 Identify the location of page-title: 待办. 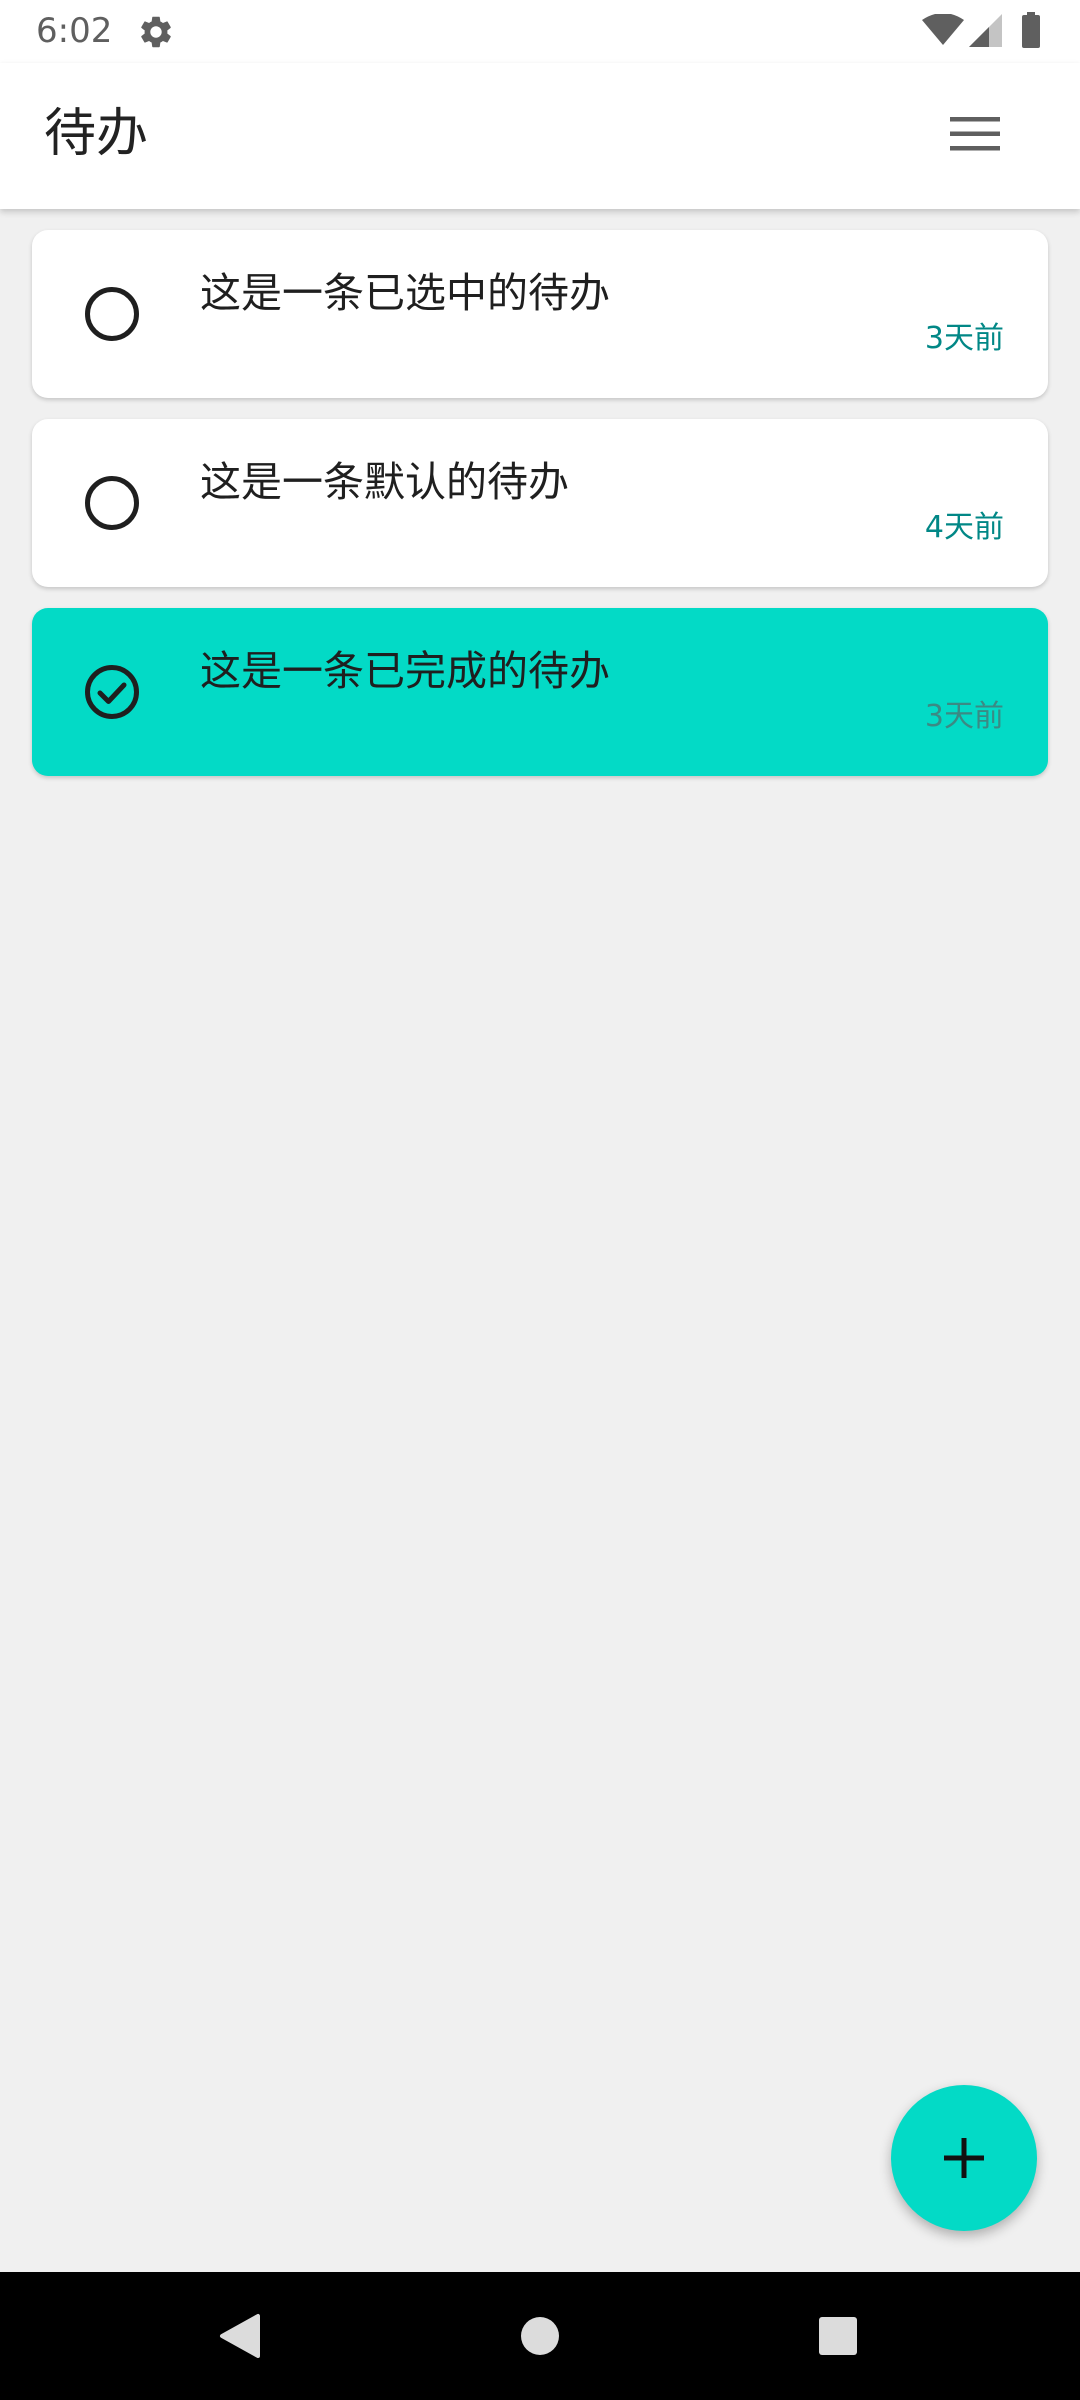
(96, 134).